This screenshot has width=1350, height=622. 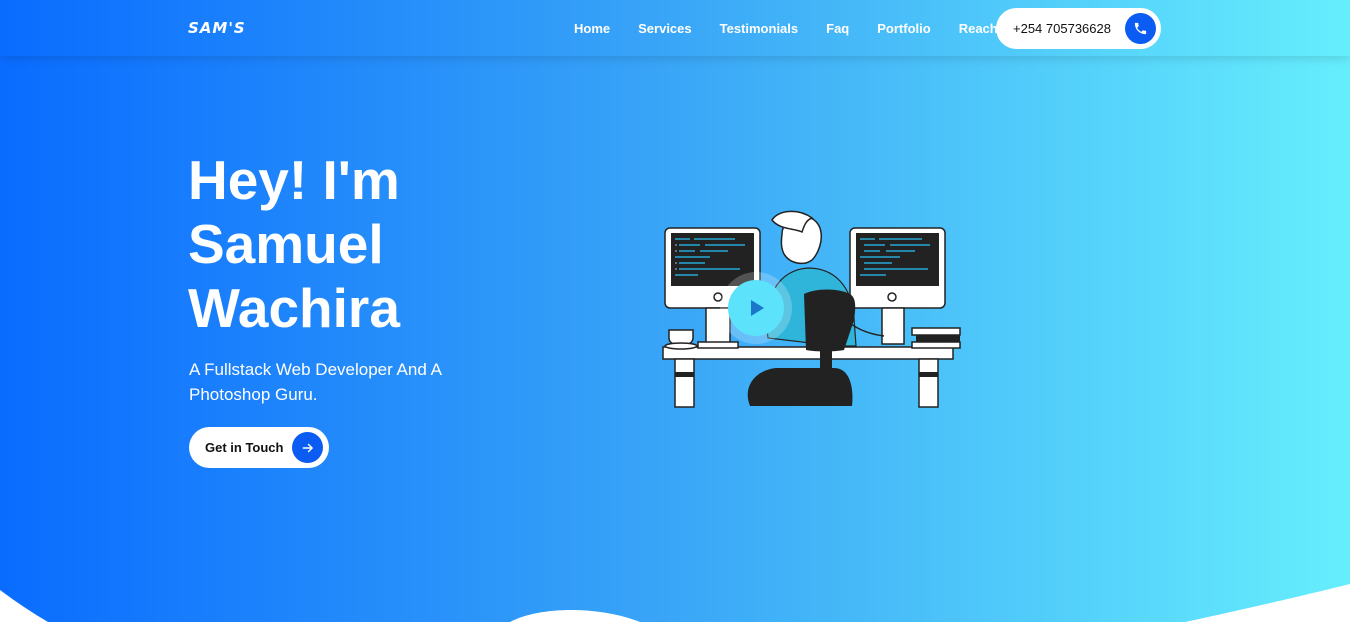 What do you see at coordinates (759, 28) in the screenshot?
I see `nav-link-testimonials: Testimonials` at bounding box center [759, 28].